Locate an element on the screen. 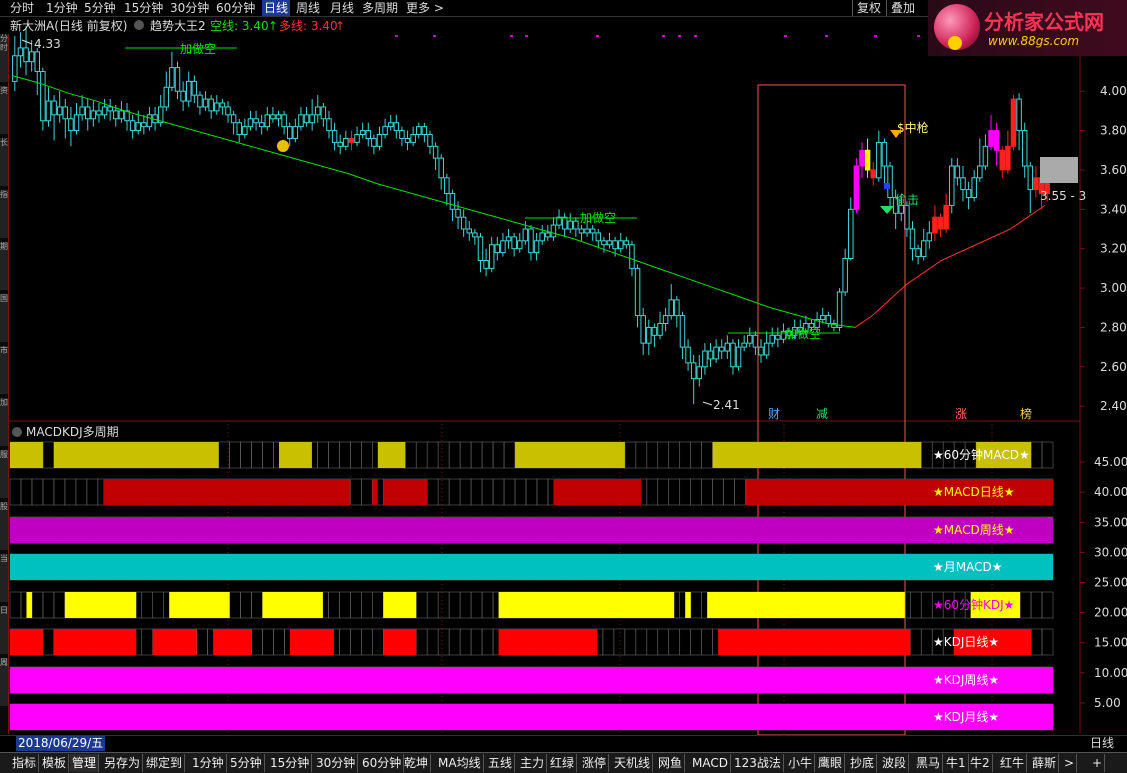 This screenshot has height=773, width=1127. bottom-tab-18: MACD is located at coordinates (710, 763).